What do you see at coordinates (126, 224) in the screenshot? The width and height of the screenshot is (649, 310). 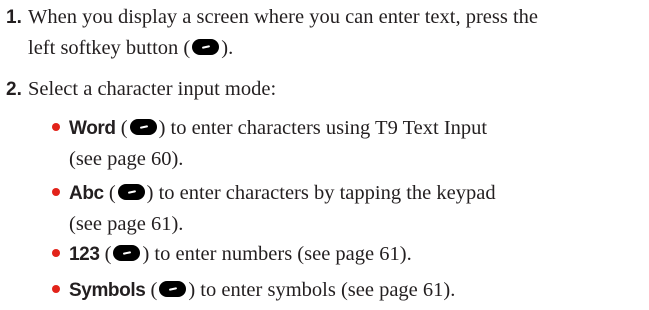 I see `mode-description-line2: (see page 61).` at bounding box center [126, 224].